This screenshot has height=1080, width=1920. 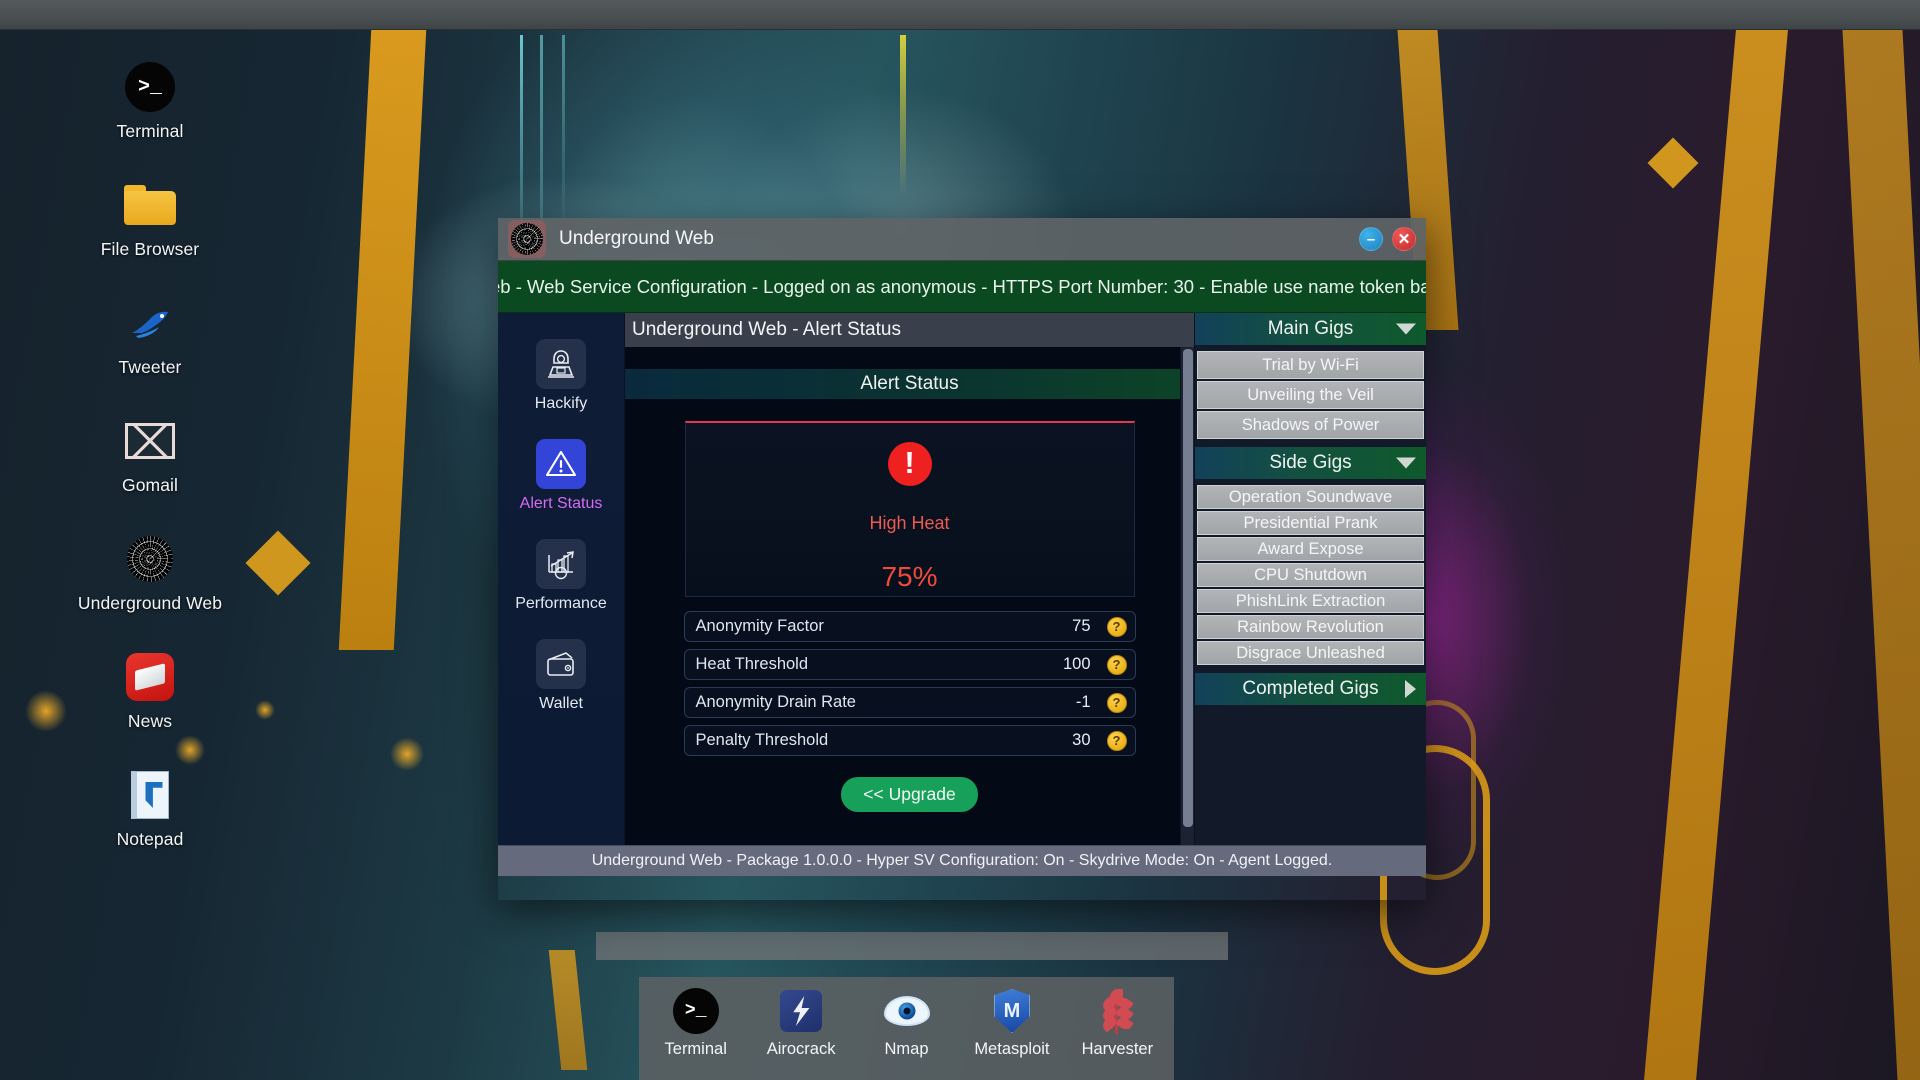 What do you see at coordinates (1310, 523) in the screenshot?
I see `gig-item: Presidential Prank` at bounding box center [1310, 523].